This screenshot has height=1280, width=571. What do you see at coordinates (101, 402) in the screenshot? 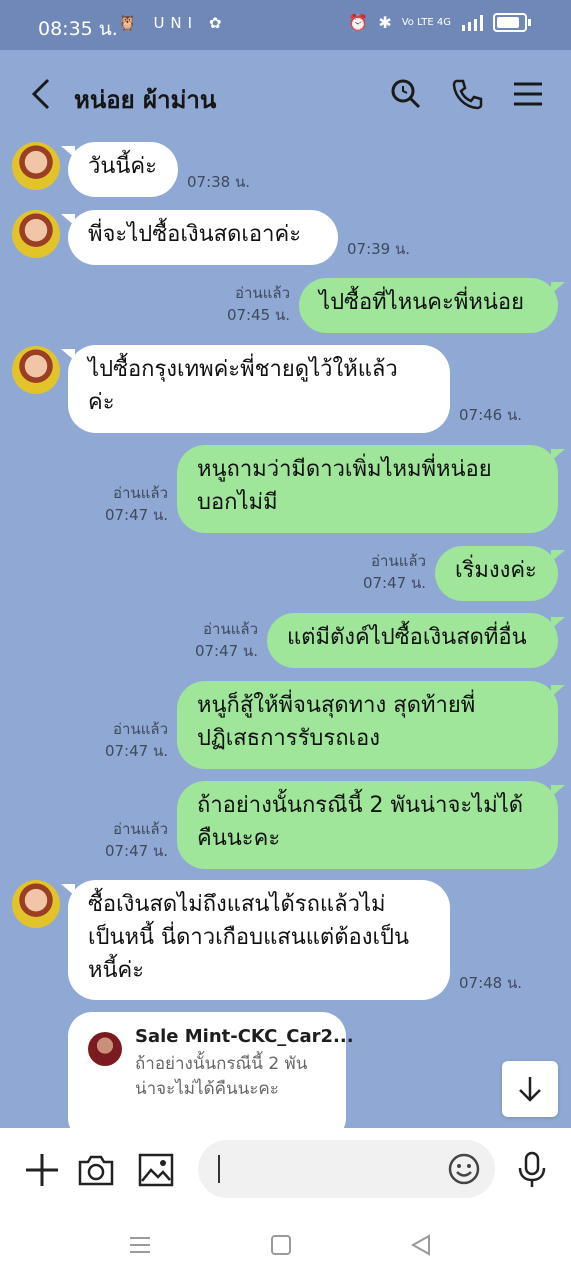
I see `message-line: ค่ะ` at bounding box center [101, 402].